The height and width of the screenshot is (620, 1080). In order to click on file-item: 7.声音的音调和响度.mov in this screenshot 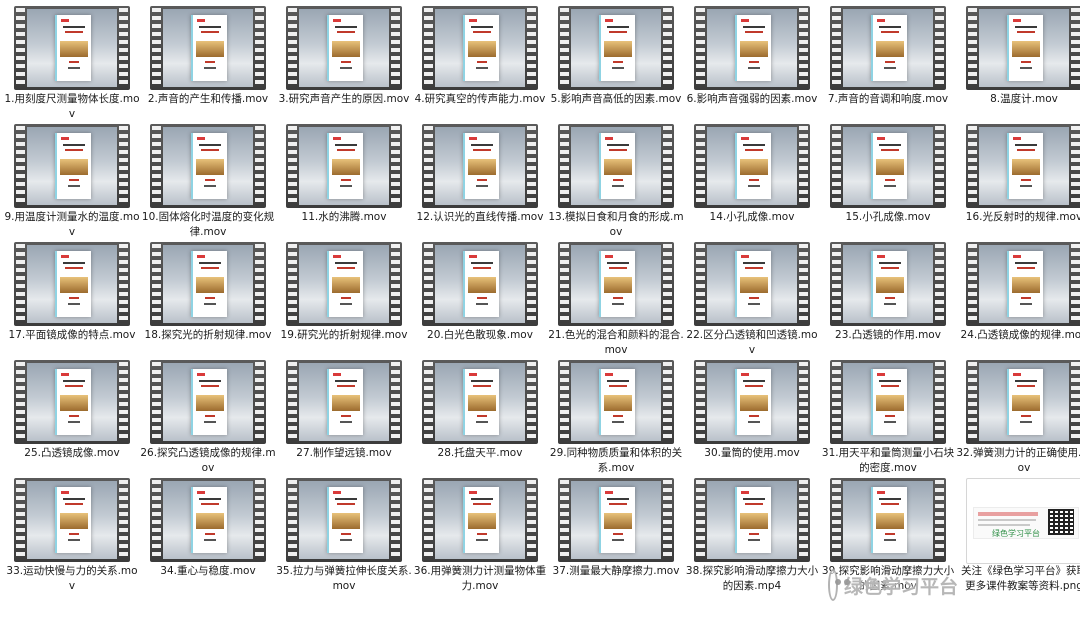, I will do `click(888, 65)`.